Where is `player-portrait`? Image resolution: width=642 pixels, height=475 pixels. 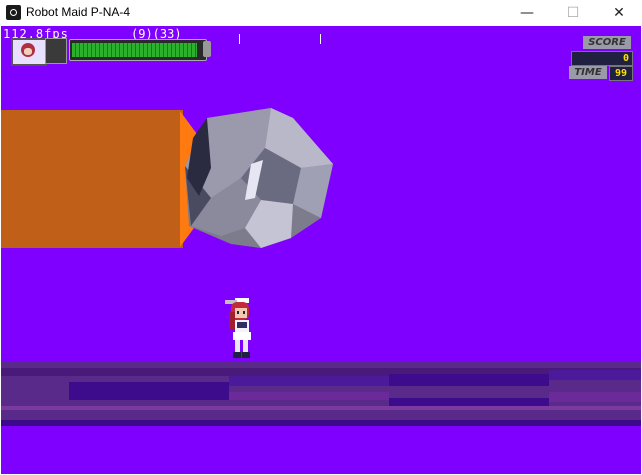 player-portrait is located at coordinates (29, 52).